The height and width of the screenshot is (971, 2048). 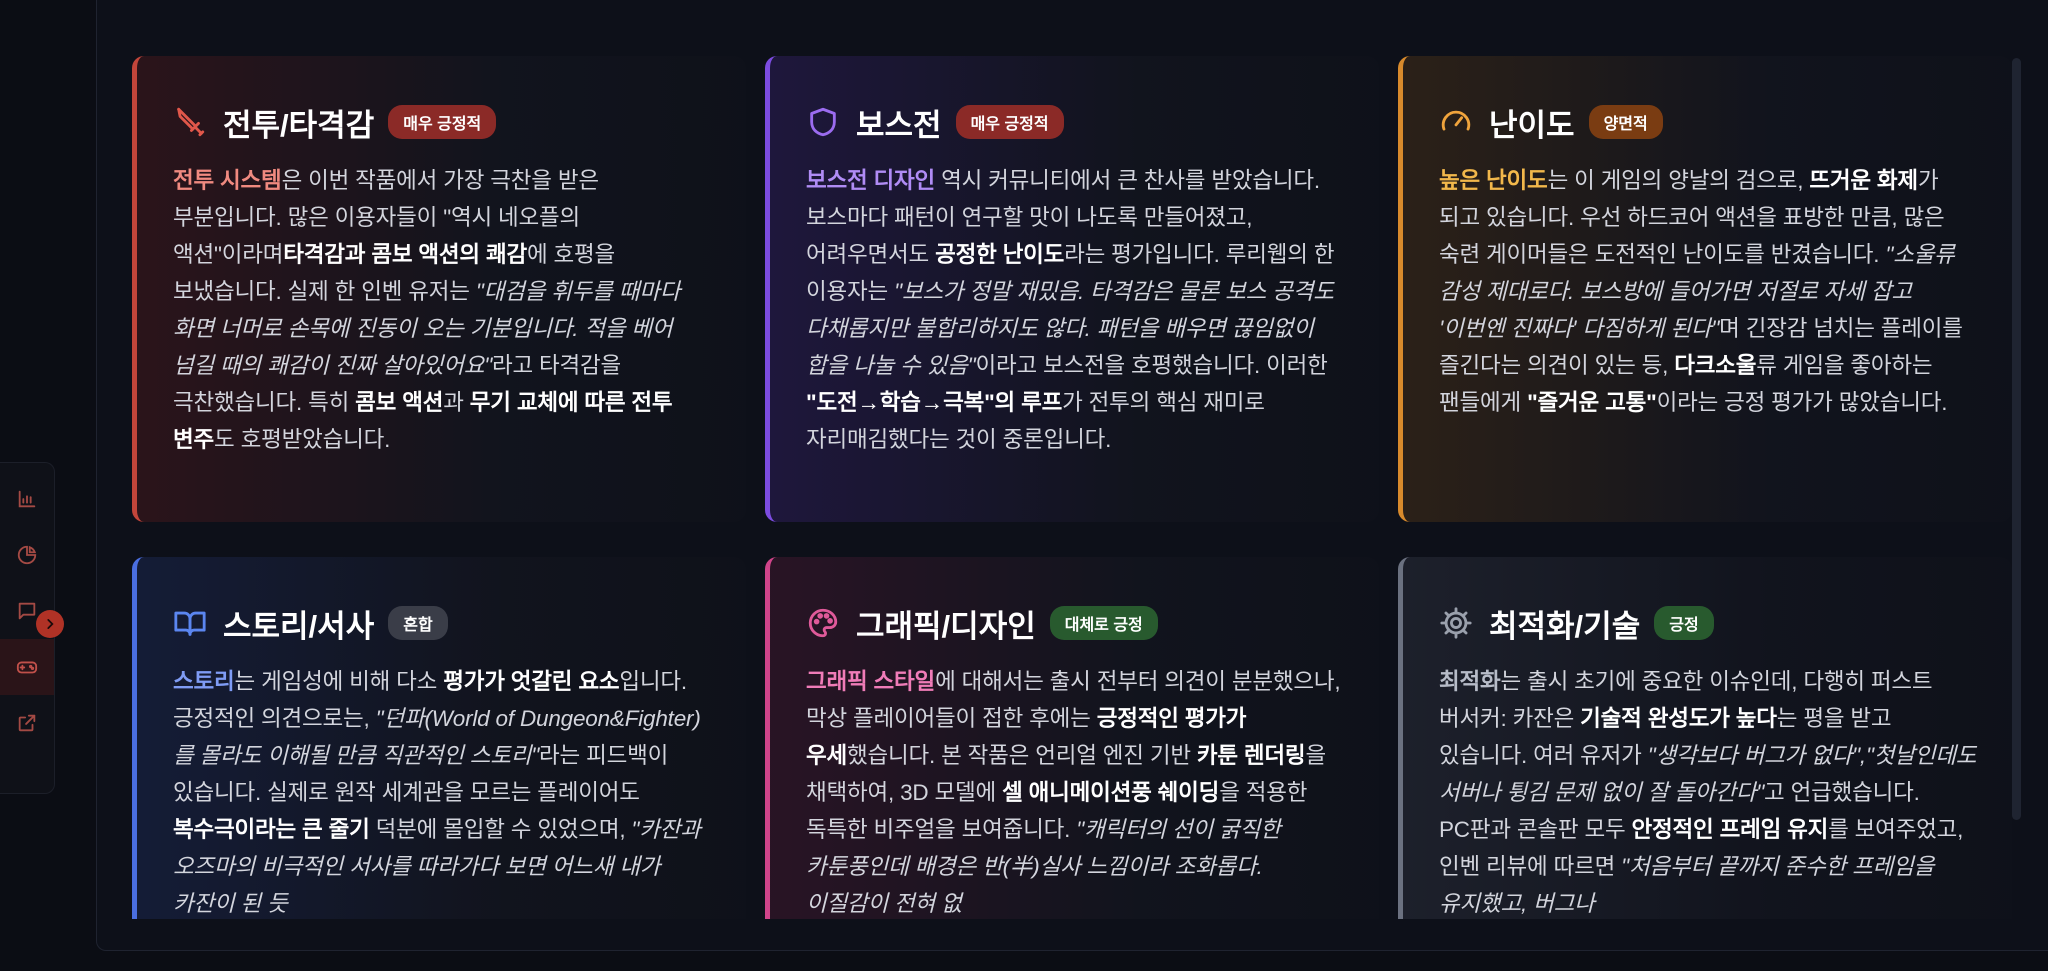 What do you see at coordinates (1625, 122) in the screenshot?
I see `sentiment-badge: 양면적` at bounding box center [1625, 122].